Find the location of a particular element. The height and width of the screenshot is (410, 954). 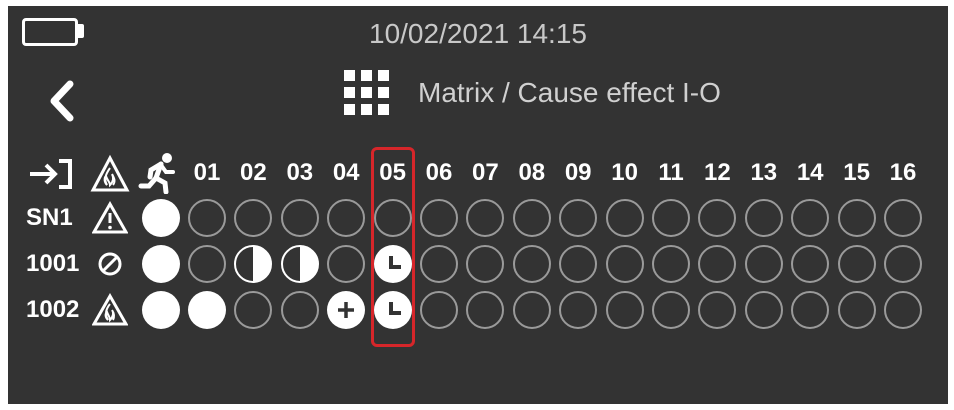

warning-triangle-icon is located at coordinates (110, 218).